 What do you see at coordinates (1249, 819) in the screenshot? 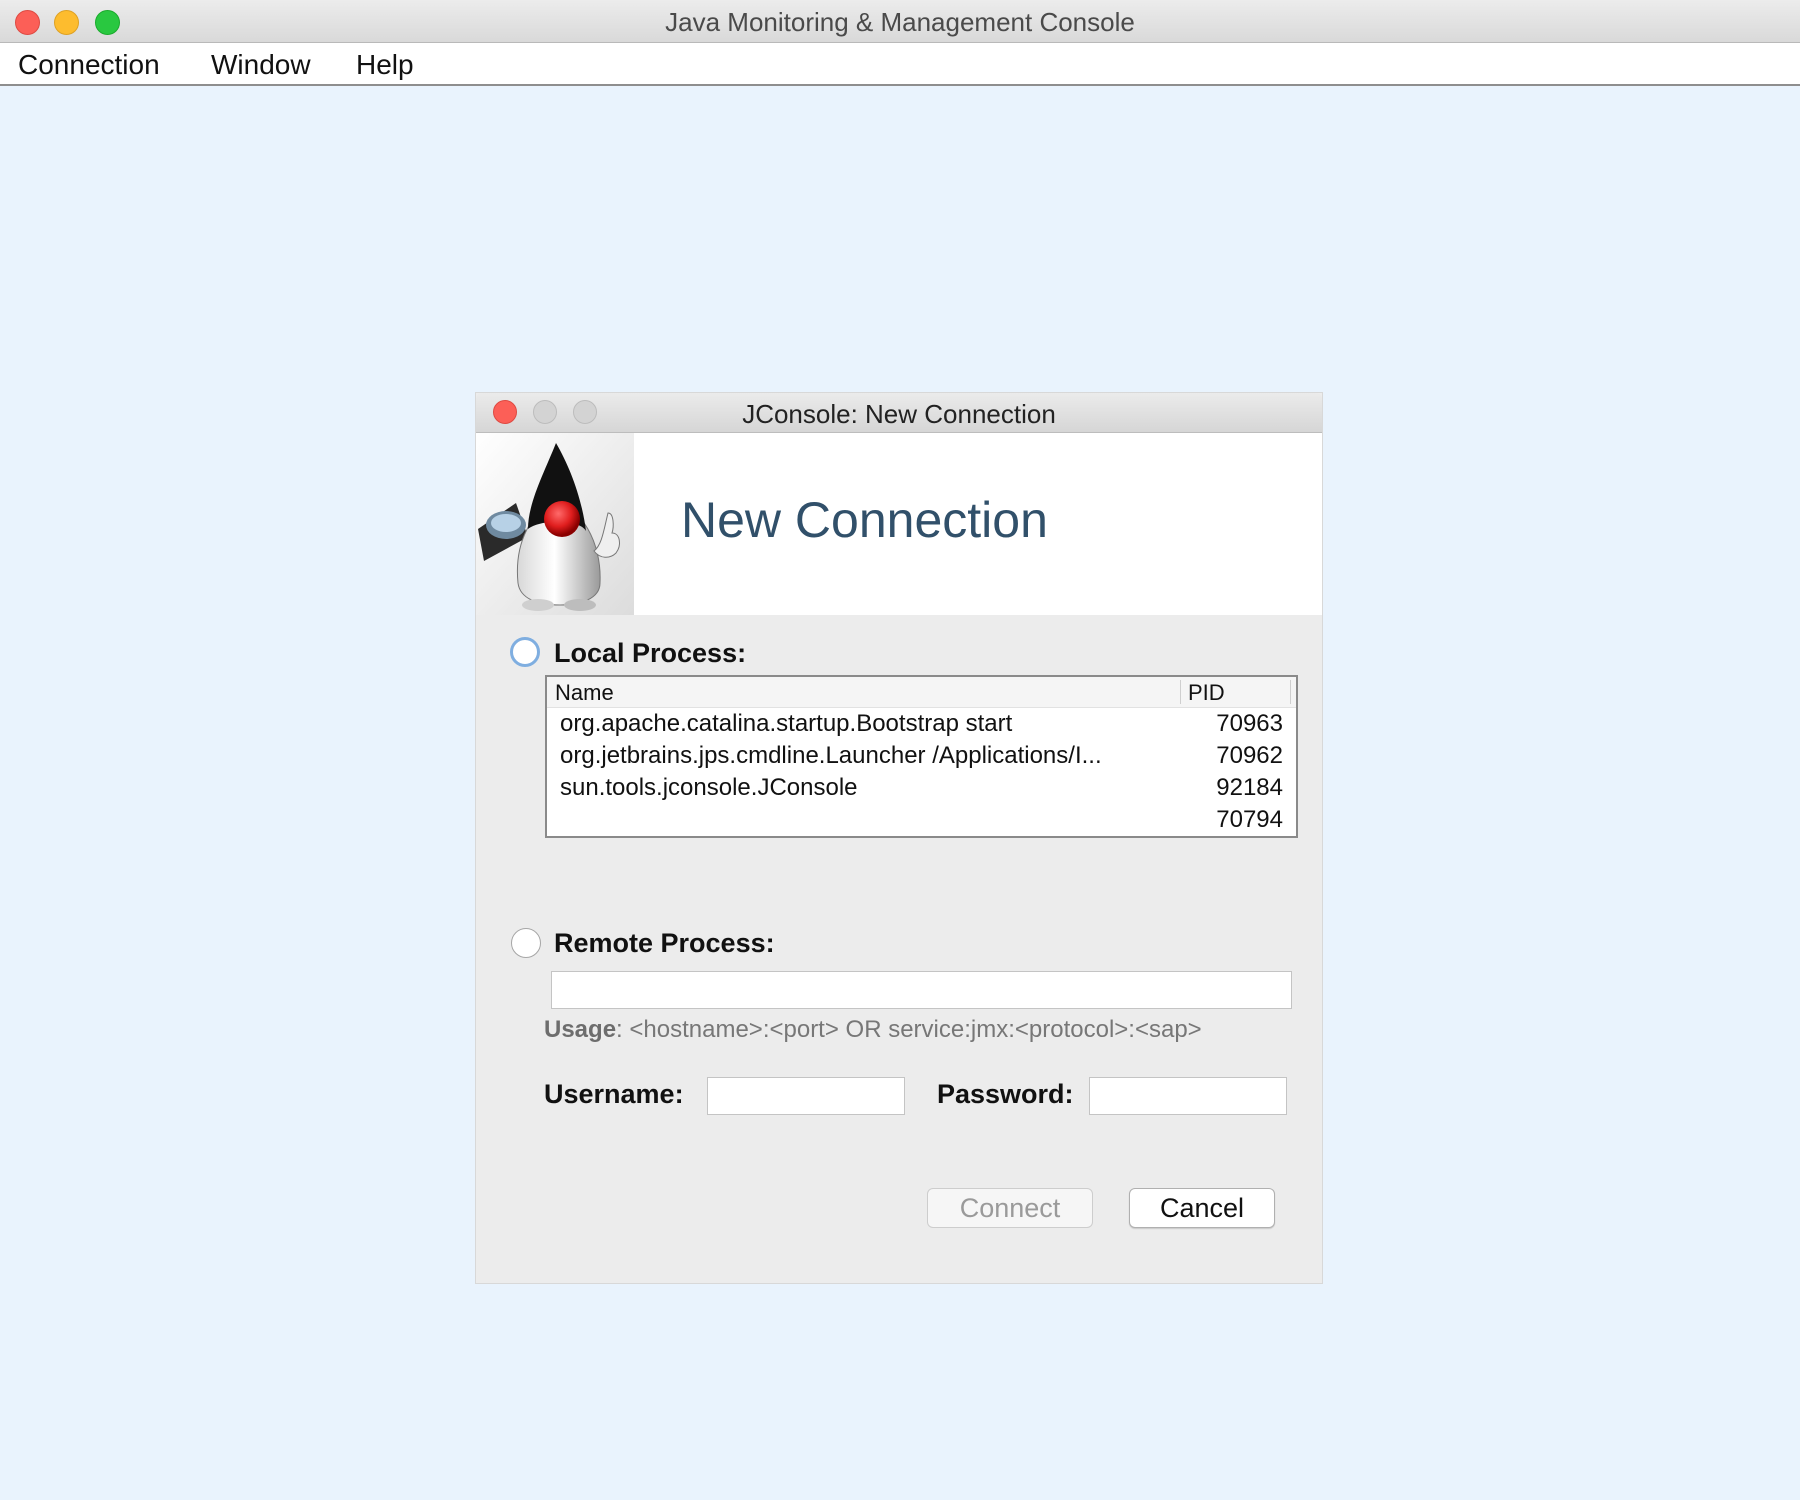
I see `process-pid: 70794` at bounding box center [1249, 819].